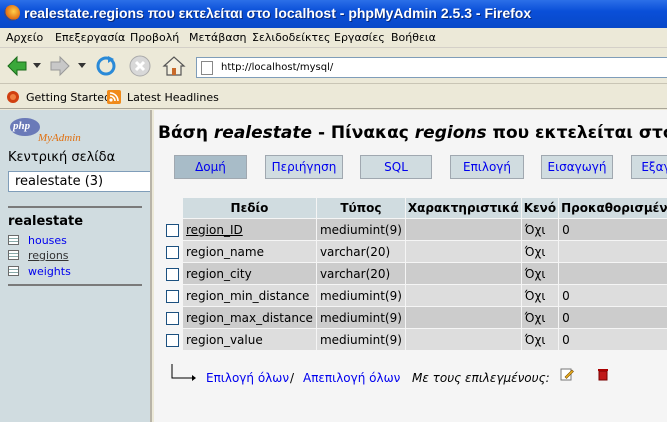 The height and width of the screenshot is (422, 667). What do you see at coordinates (60, 66) in the screenshot?
I see `forward-arrow-icon` at bounding box center [60, 66].